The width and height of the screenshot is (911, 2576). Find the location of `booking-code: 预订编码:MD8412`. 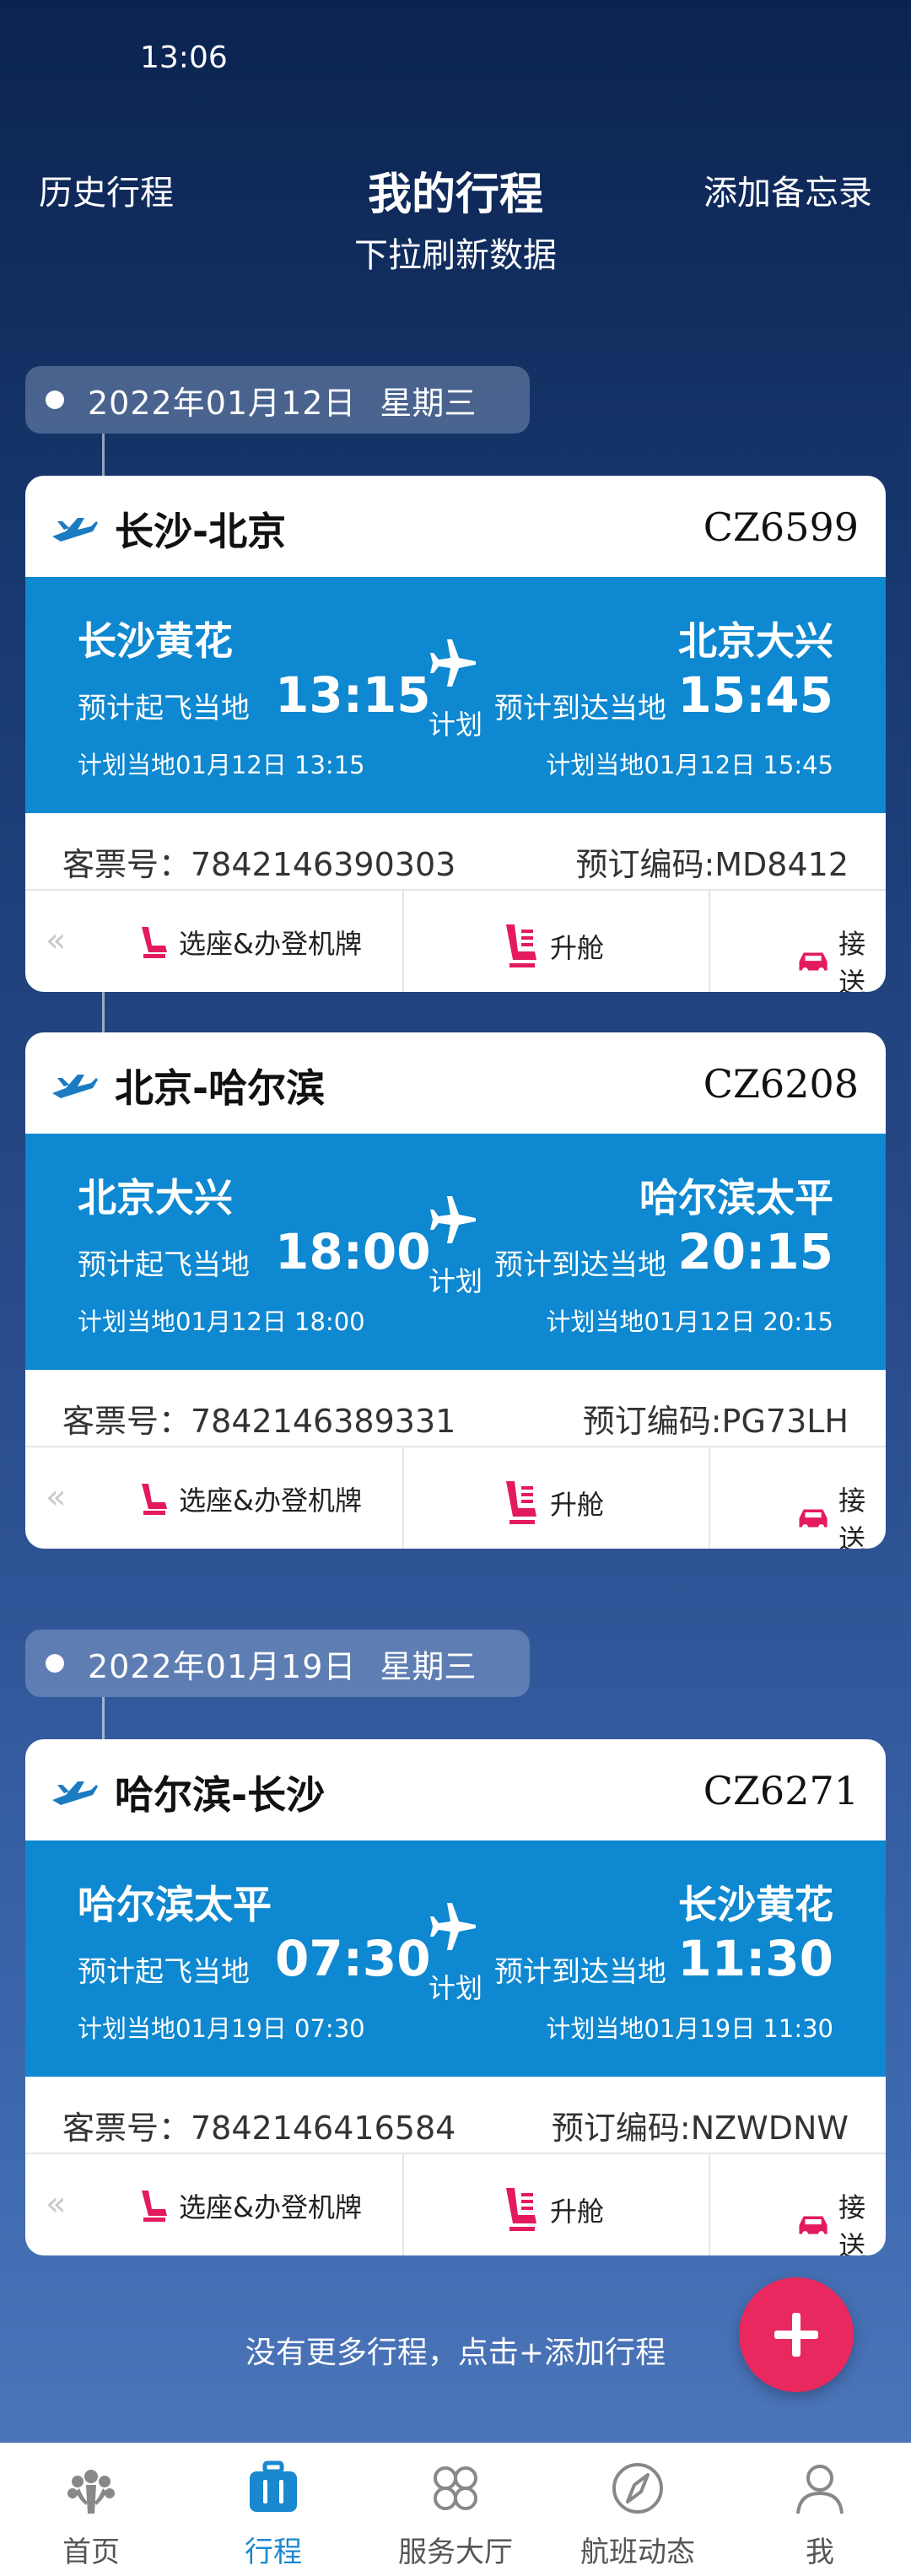

booking-code: 预订编码:MD8412 is located at coordinates (712, 864).